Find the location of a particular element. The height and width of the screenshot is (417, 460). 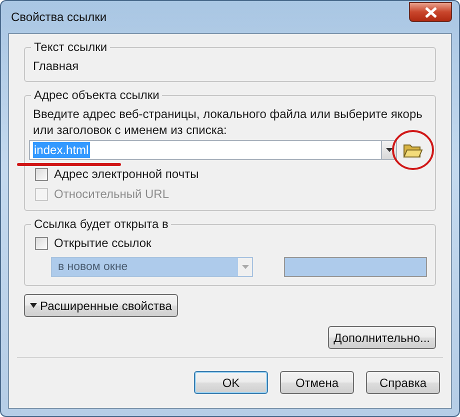

dropdown-arrow-icon is located at coordinates (245, 267).